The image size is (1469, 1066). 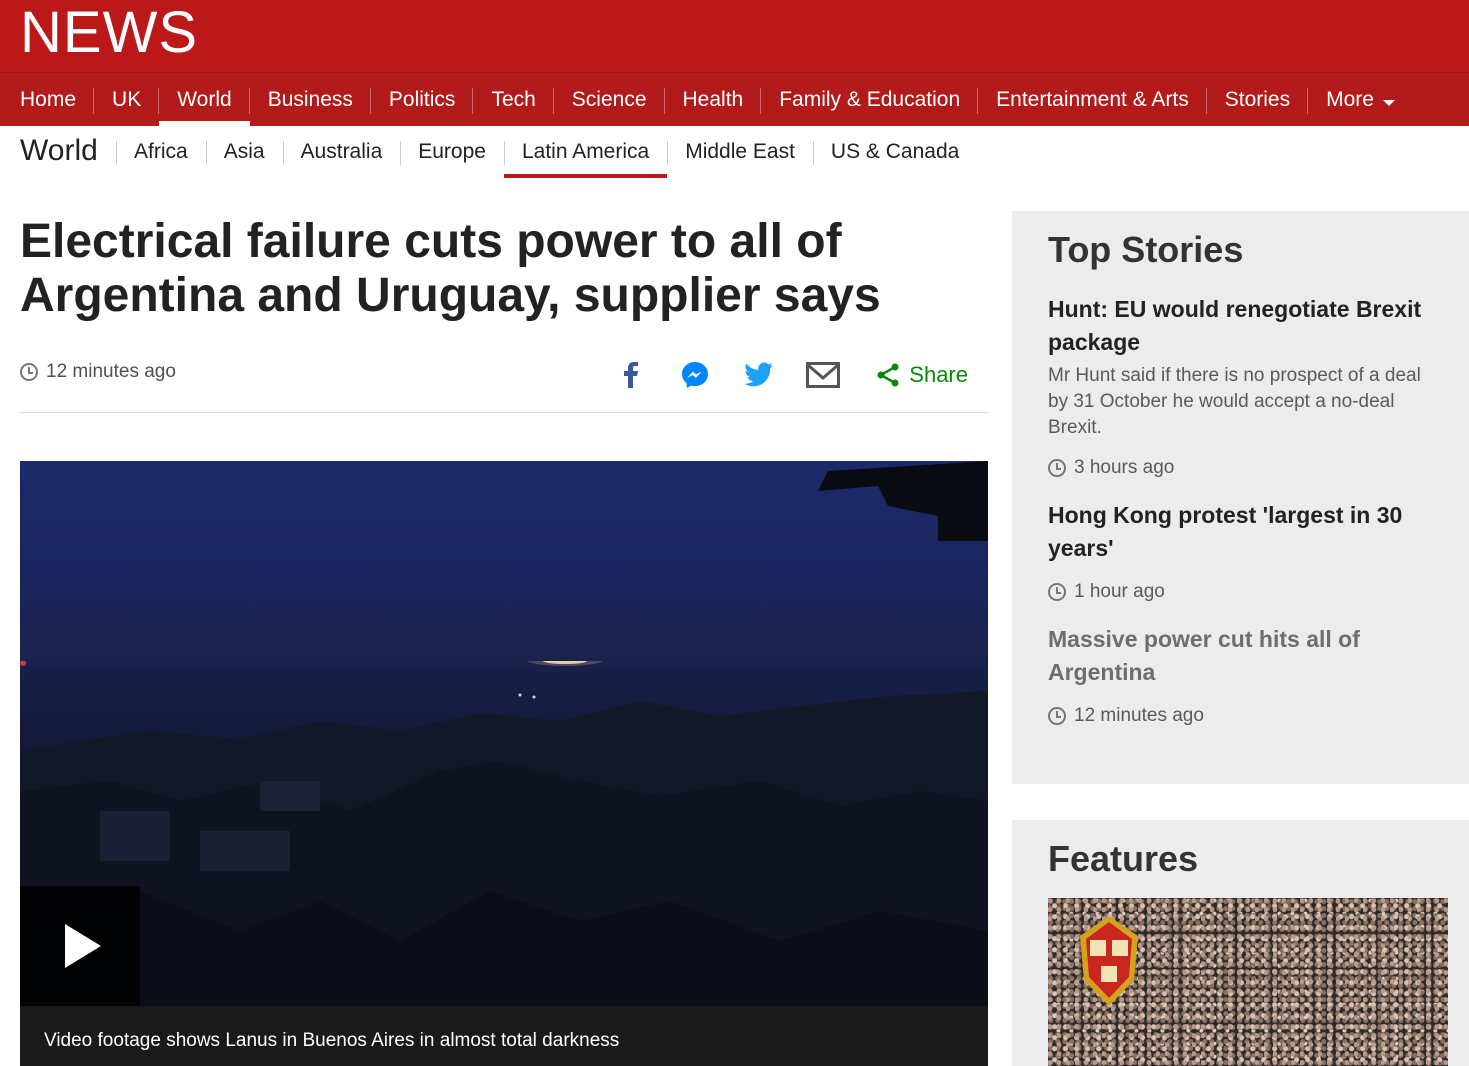 What do you see at coordinates (903, 501) in the screenshot?
I see `building-silhouette` at bounding box center [903, 501].